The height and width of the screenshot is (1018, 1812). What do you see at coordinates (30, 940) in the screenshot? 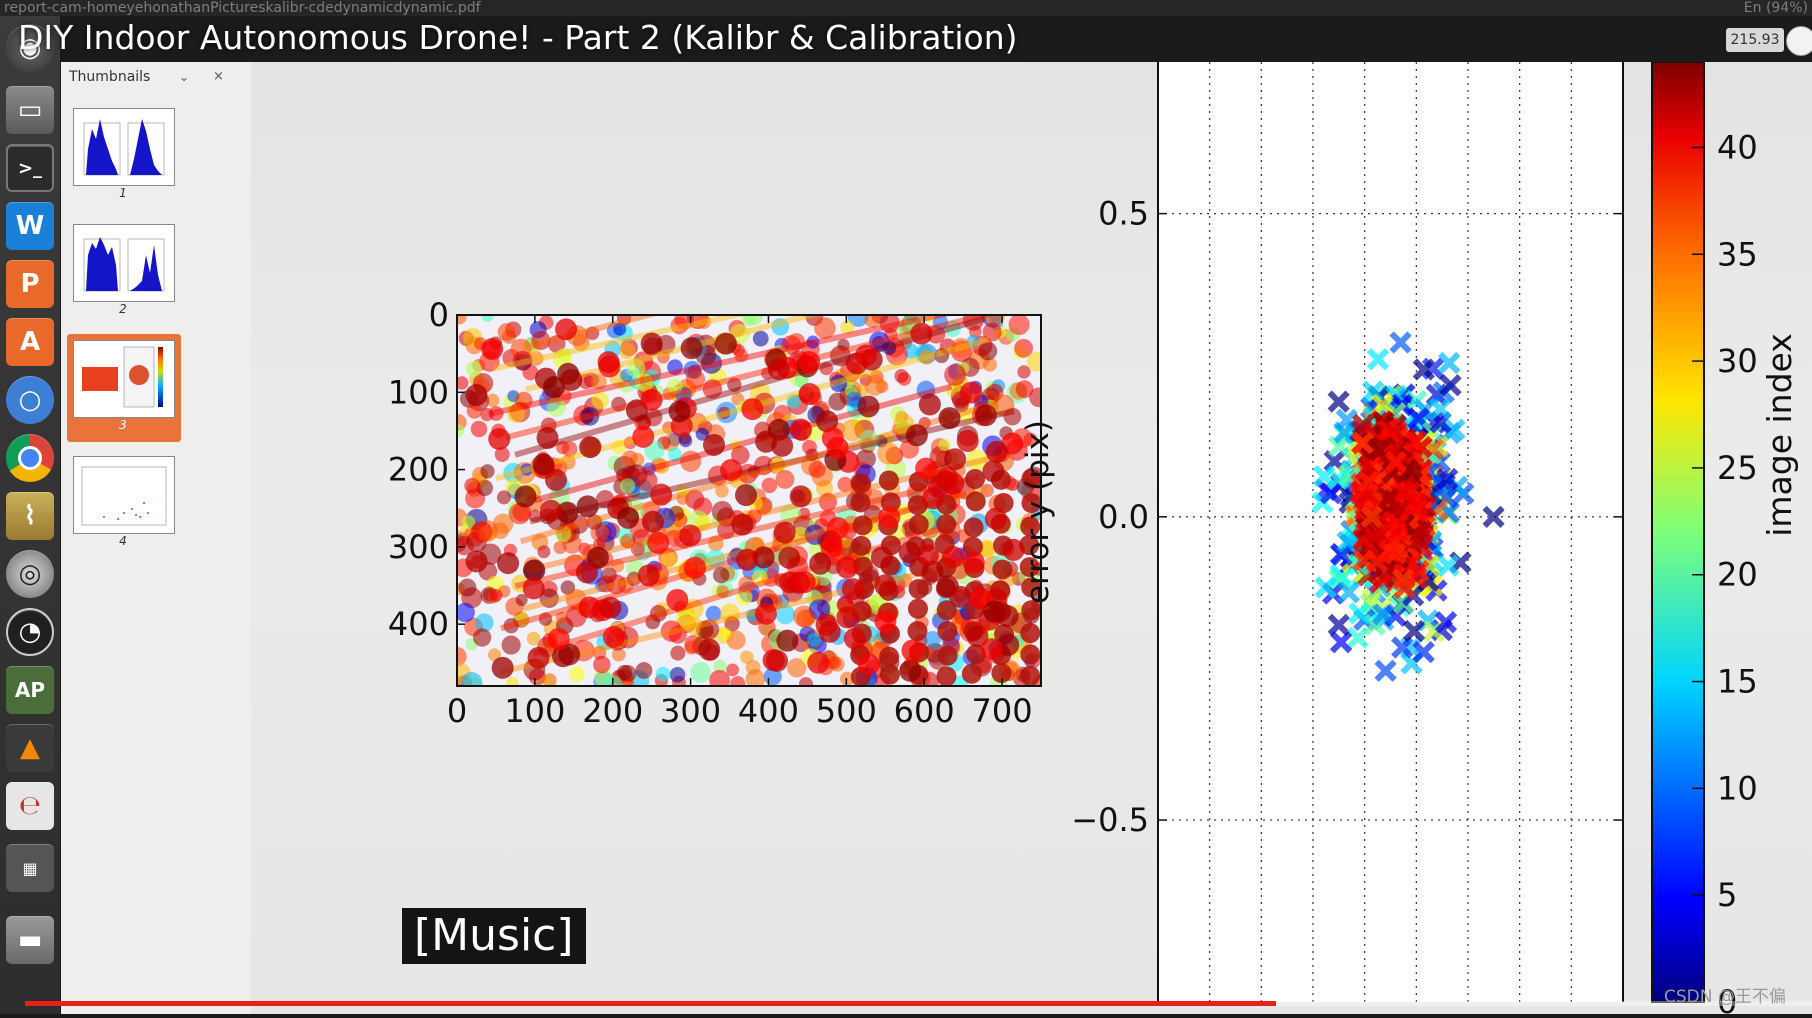
I see `trash-icon: ▬` at bounding box center [30, 940].